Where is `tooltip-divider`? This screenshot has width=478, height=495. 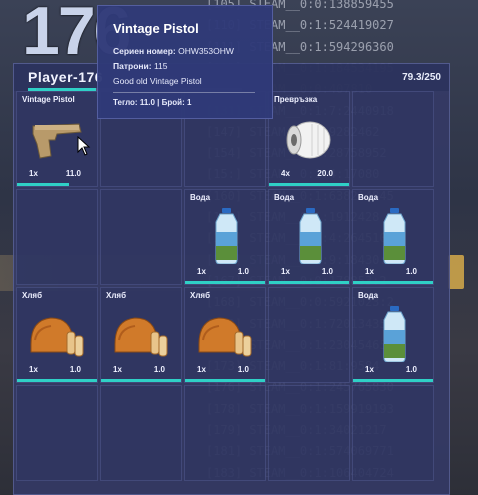 tooltip-divider is located at coordinates (184, 92).